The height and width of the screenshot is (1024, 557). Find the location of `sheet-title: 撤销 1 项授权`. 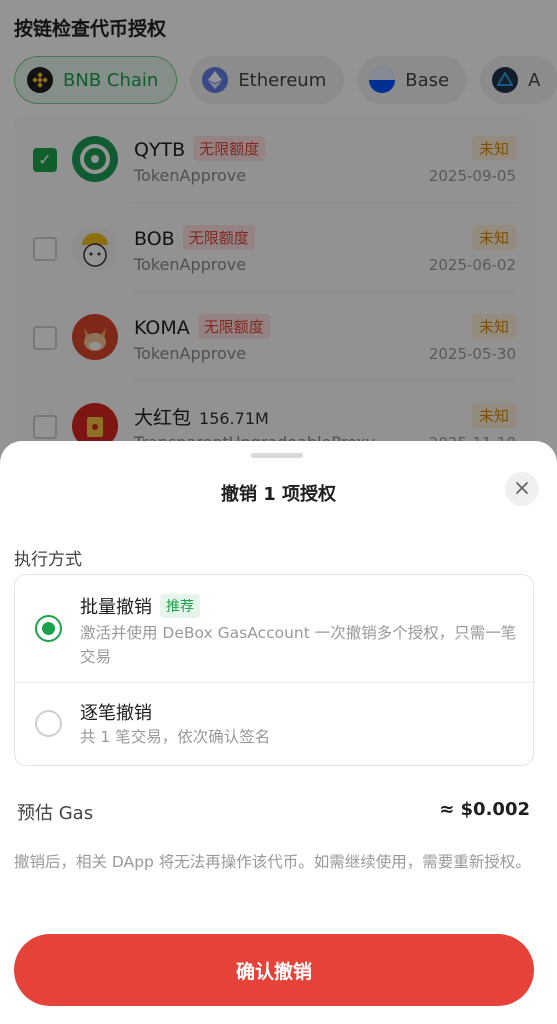

sheet-title: 撤销 1 项授权 is located at coordinates (278, 494).